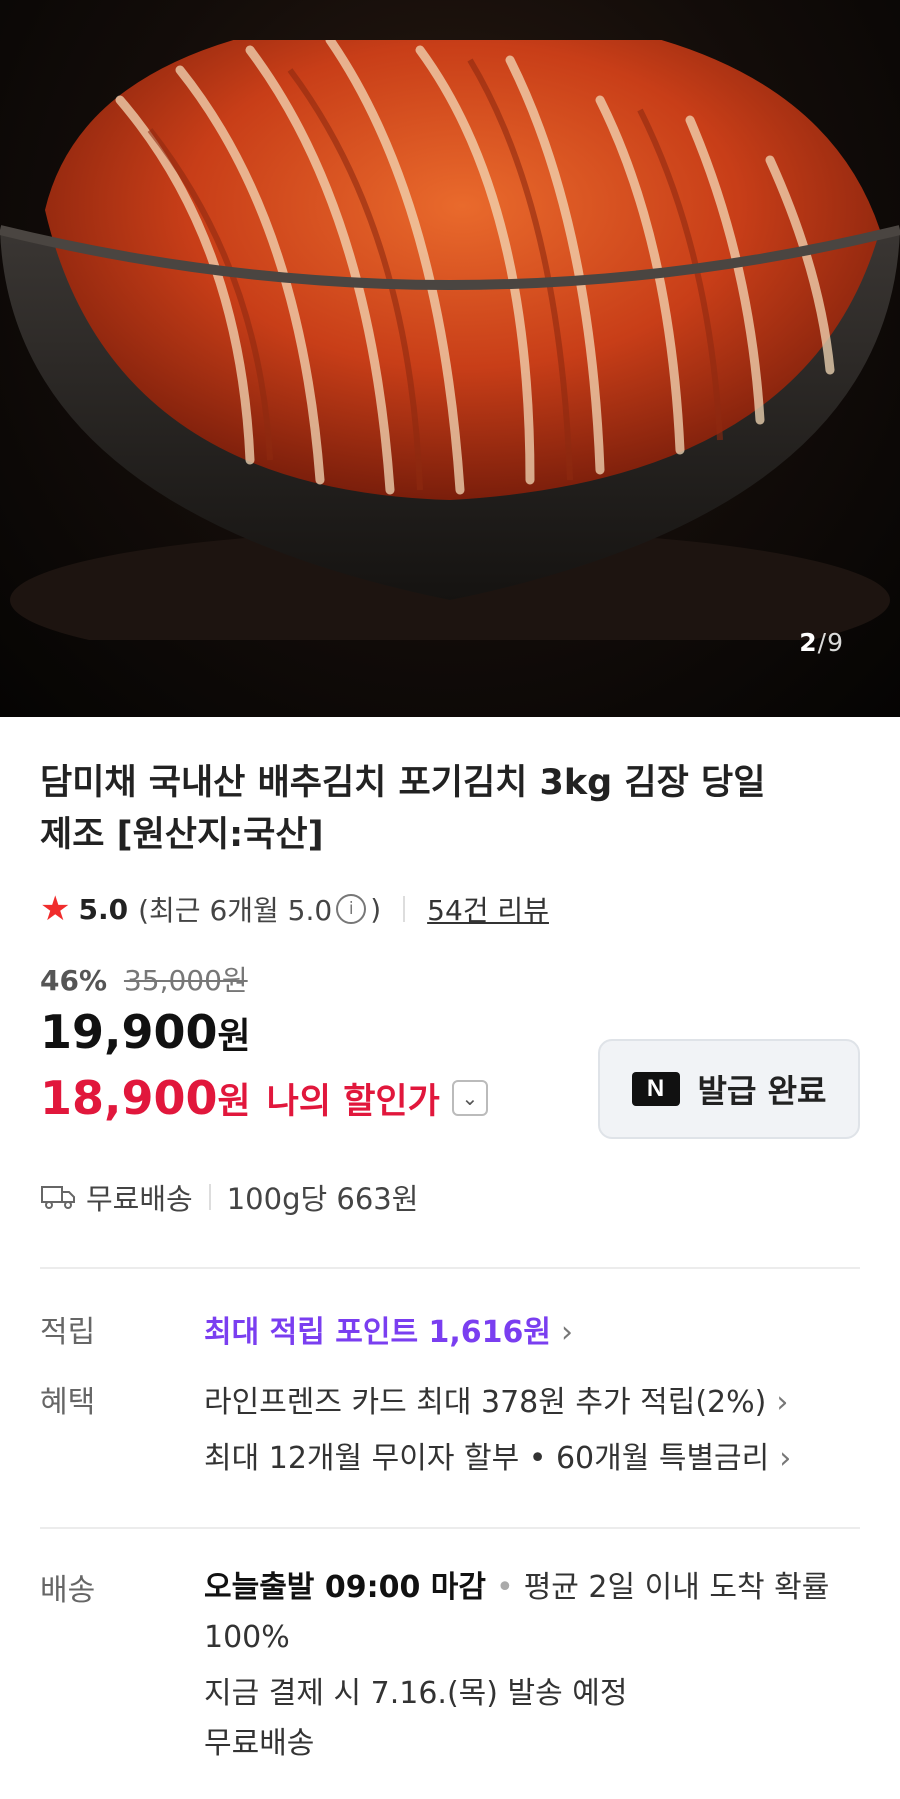 Image resolution: width=900 pixels, height=1799 pixels. Describe the element at coordinates (469, 1098) in the screenshot. I see `chevron-down-icon: ⌄` at that location.